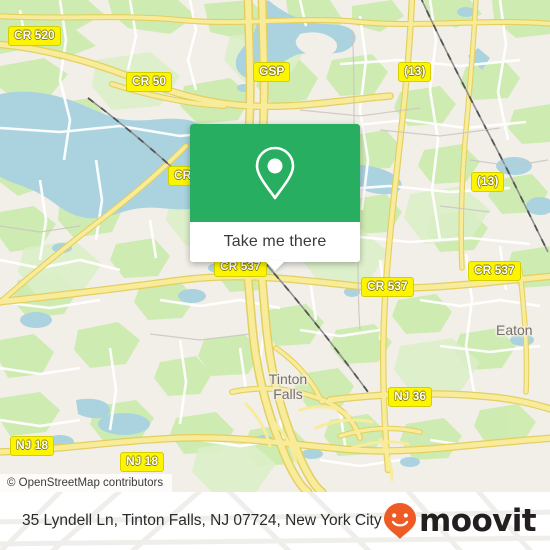 This screenshot has height=550, width=550. Describe the element at coordinates (415, 72) in the screenshot. I see `shield-route-13-north: (13)` at that location.